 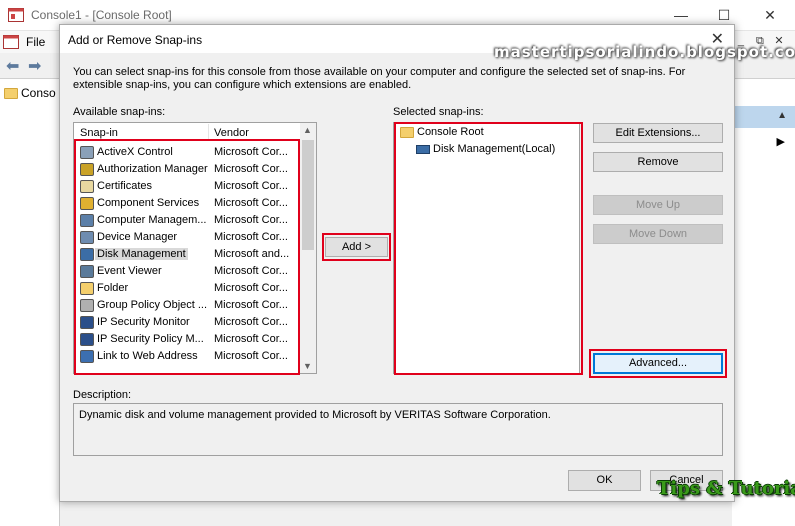 What do you see at coordinates (658, 234) in the screenshot?
I see `move-down-button: Move Down` at bounding box center [658, 234].